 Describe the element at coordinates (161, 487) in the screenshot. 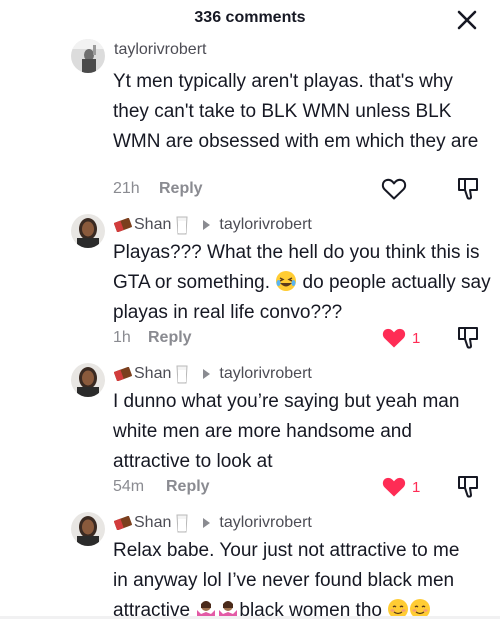

I see `comment-meta: 54m Reply` at that location.